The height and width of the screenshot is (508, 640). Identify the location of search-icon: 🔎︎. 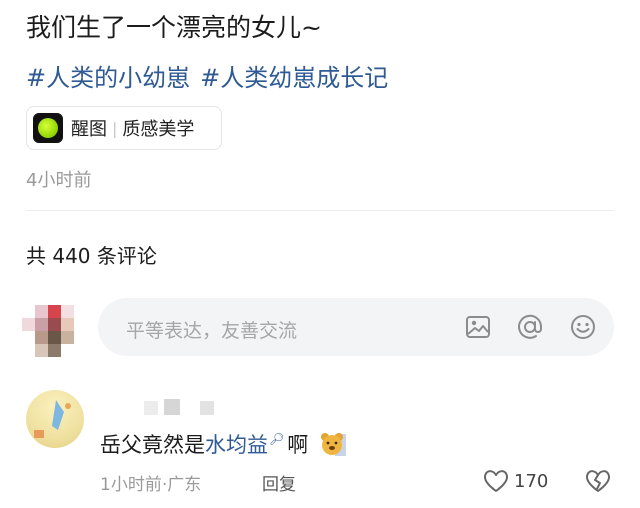
(276, 439).